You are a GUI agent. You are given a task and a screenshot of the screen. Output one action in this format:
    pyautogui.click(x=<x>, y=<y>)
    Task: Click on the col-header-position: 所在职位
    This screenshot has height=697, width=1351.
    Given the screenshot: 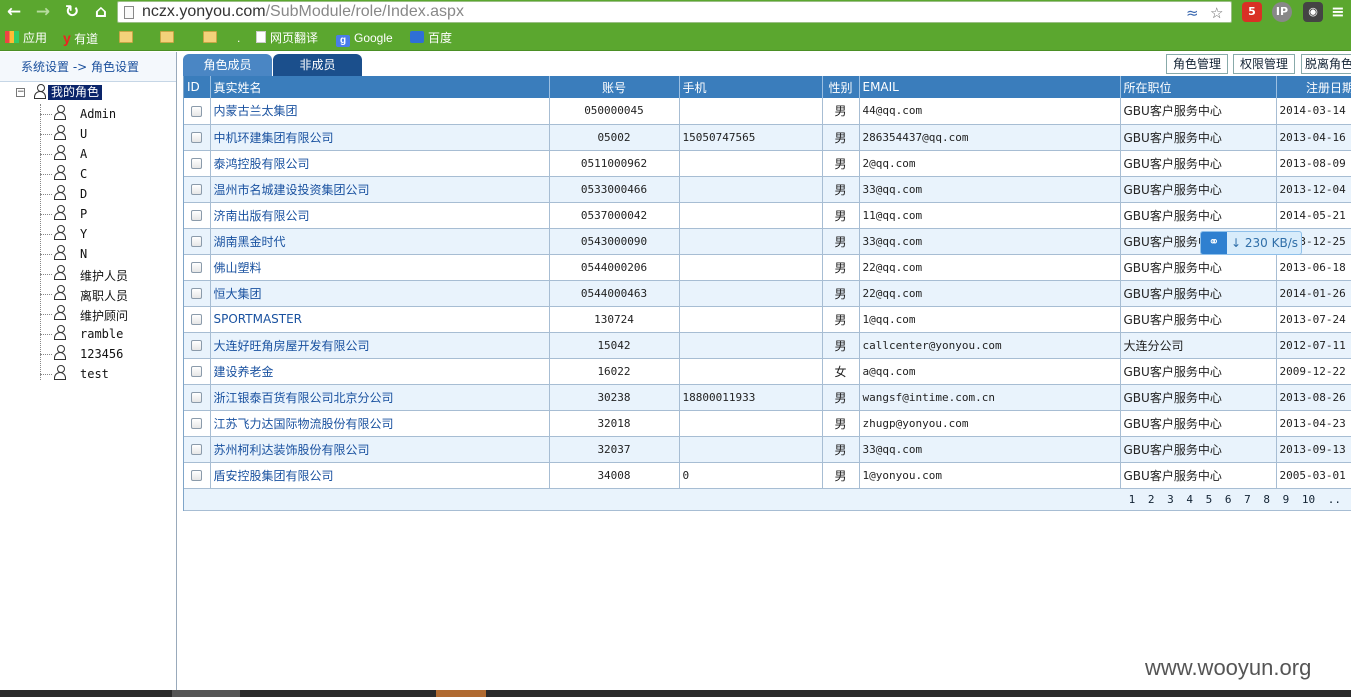 What is the action you would take?
    pyautogui.click(x=1198, y=87)
    